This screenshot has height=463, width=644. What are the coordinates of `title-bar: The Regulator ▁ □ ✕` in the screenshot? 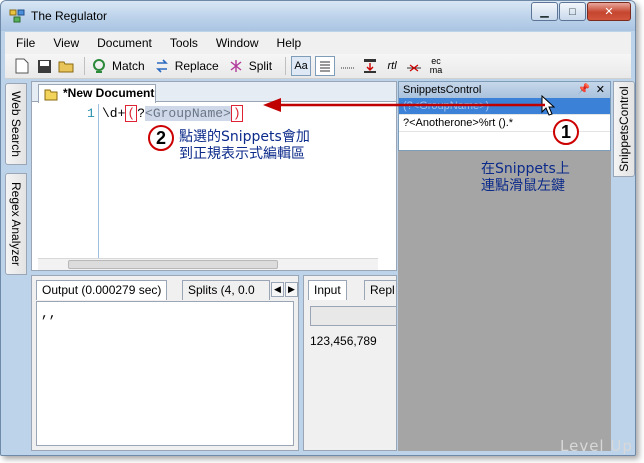 It's located at (318, 16).